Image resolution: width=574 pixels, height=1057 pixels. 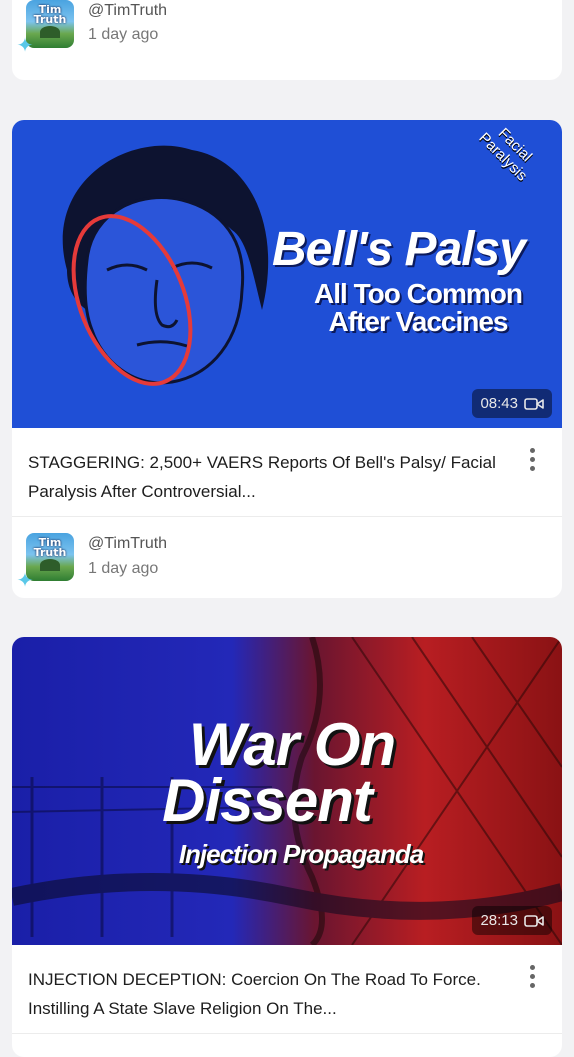 What do you see at coordinates (292, 744) in the screenshot?
I see `thumbnail-headline-1: War On` at bounding box center [292, 744].